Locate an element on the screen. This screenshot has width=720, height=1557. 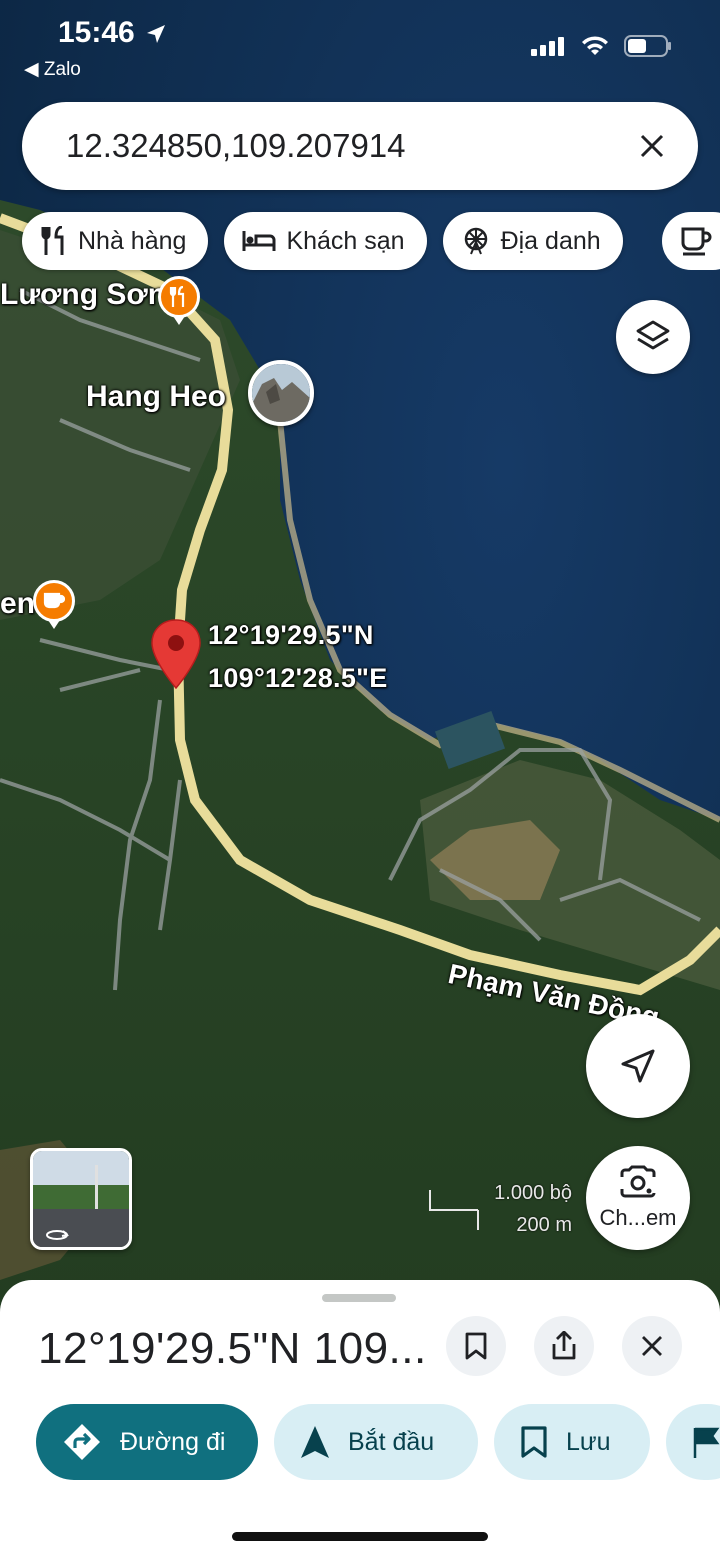
cafe-poi-marker is located at coordinates (54, 601).